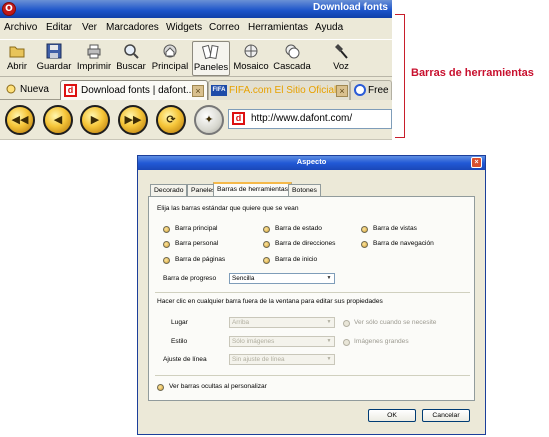 This screenshot has width=549, height=437. What do you see at coordinates (251, 51) in the screenshot?
I see `tile-icon` at bounding box center [251, 51].